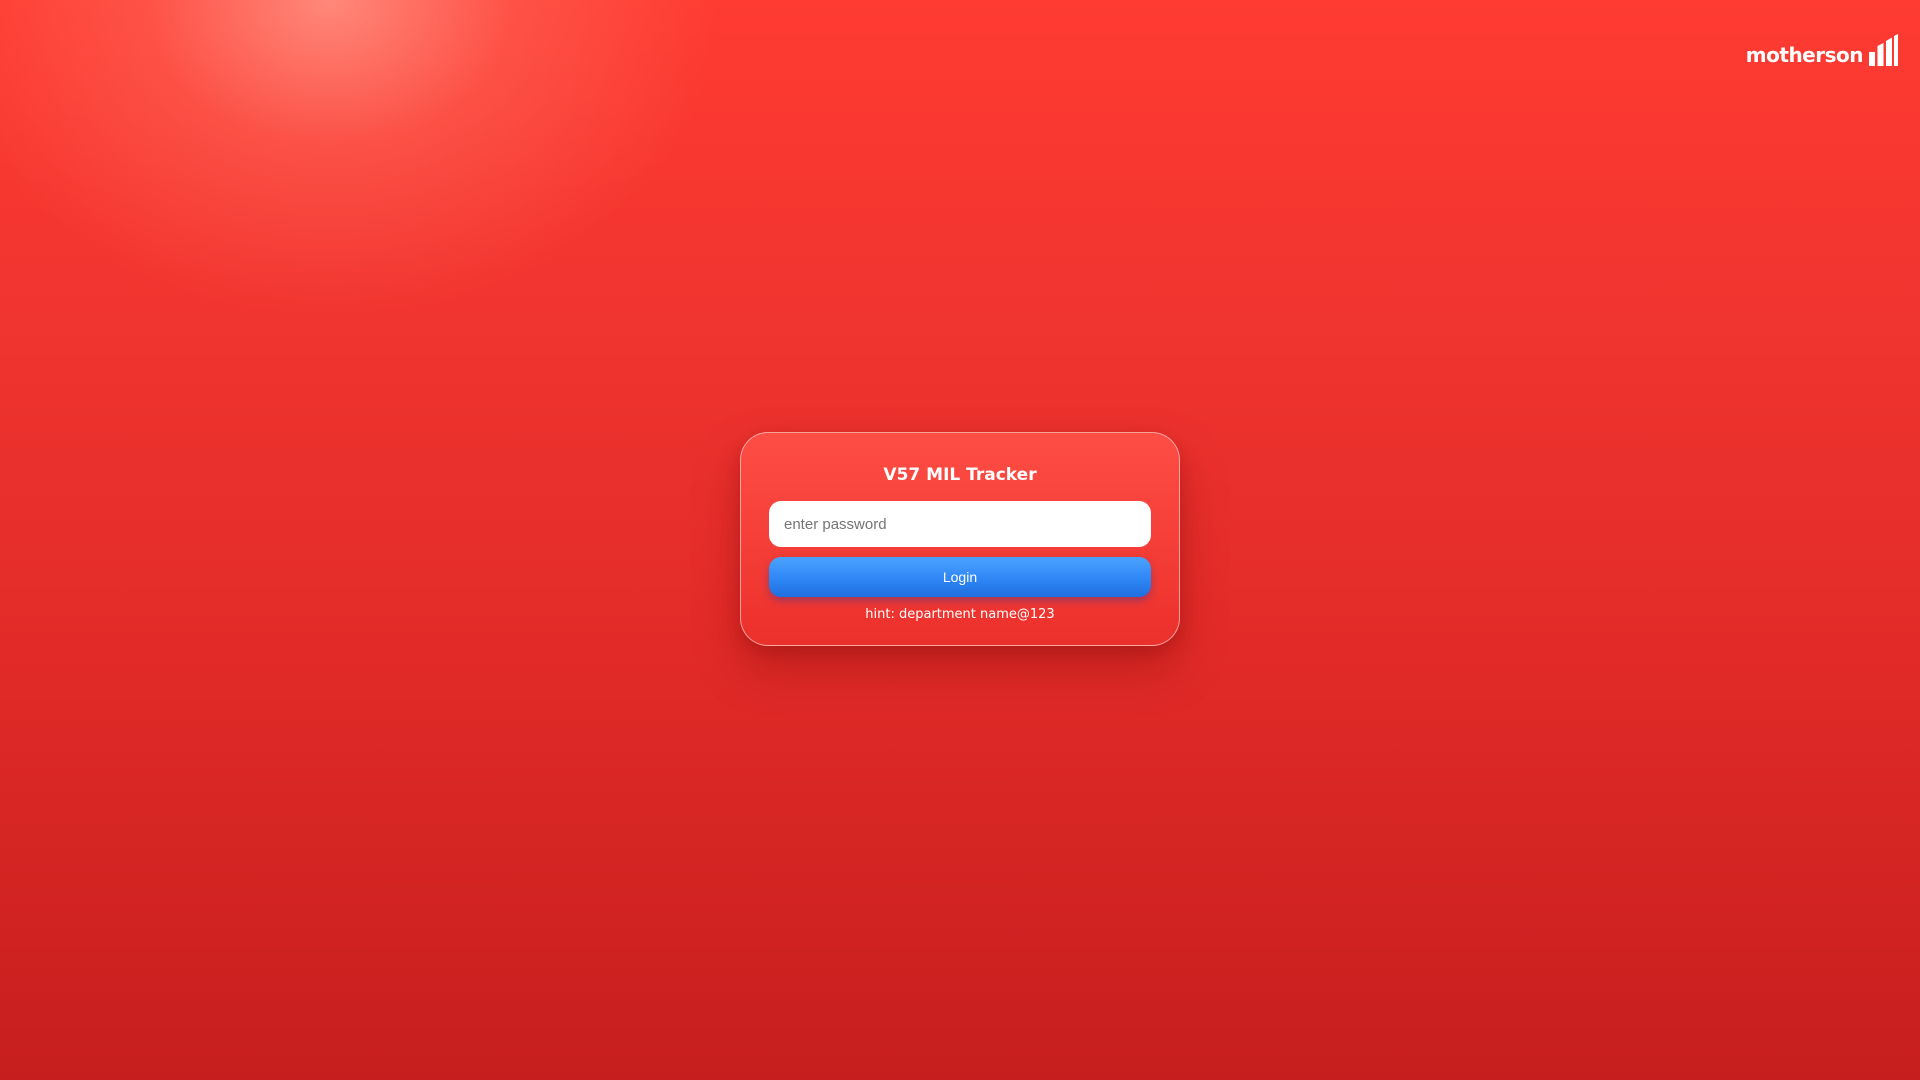  I want to click on login-title: V57 MIL Tracker, so click(960, 475).